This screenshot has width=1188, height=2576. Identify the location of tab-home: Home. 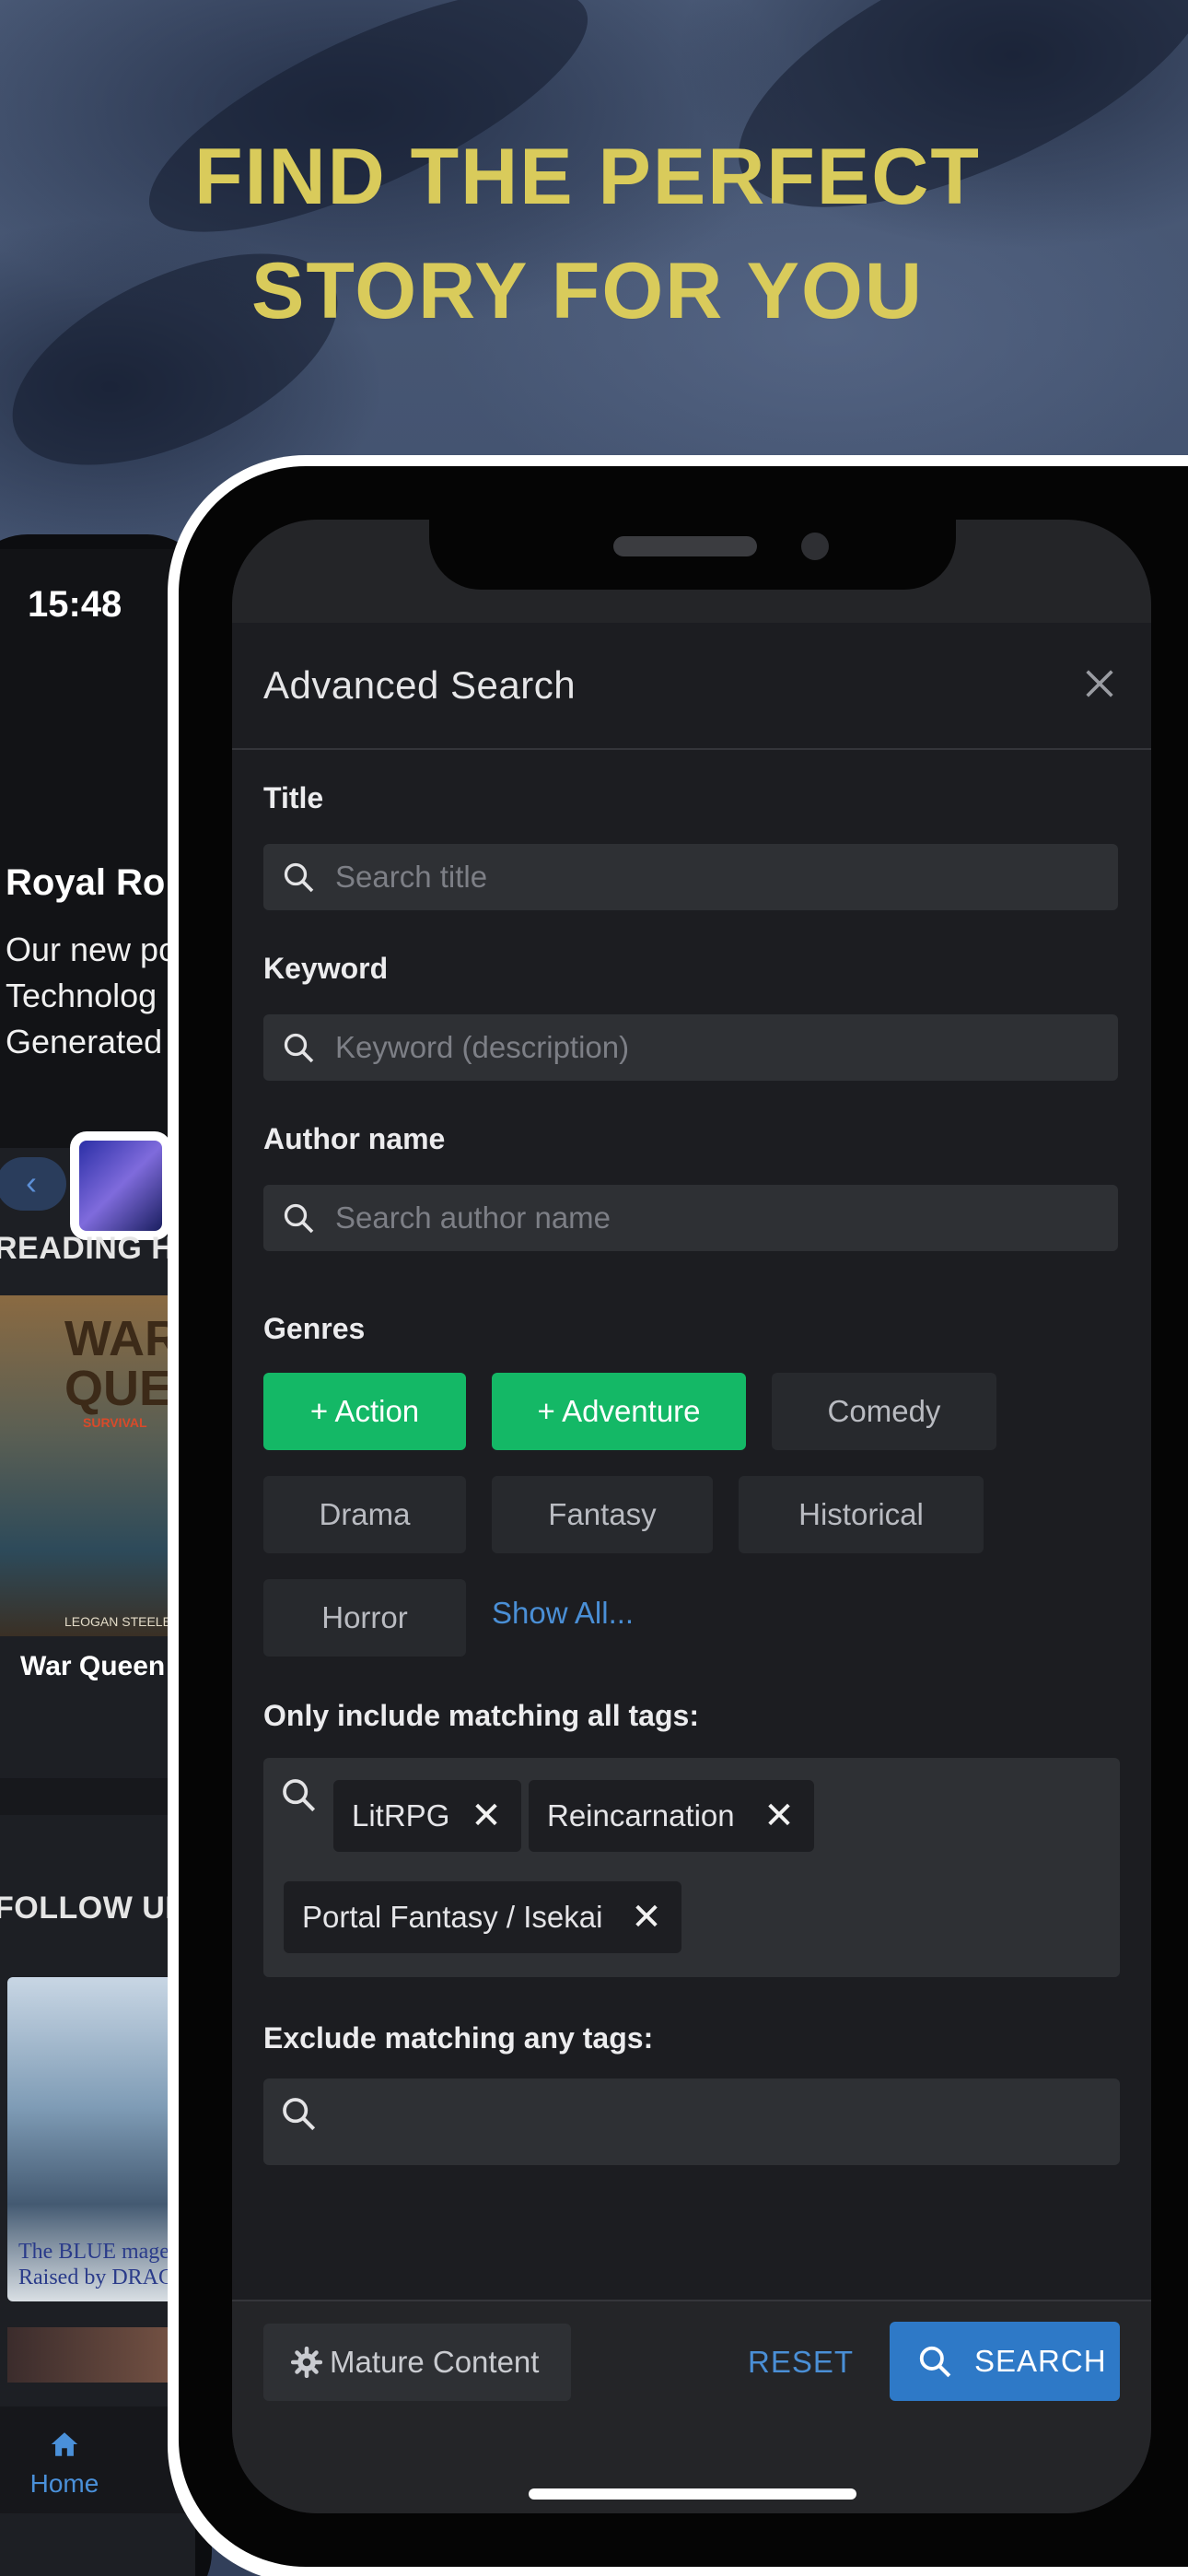
(64, 2464).